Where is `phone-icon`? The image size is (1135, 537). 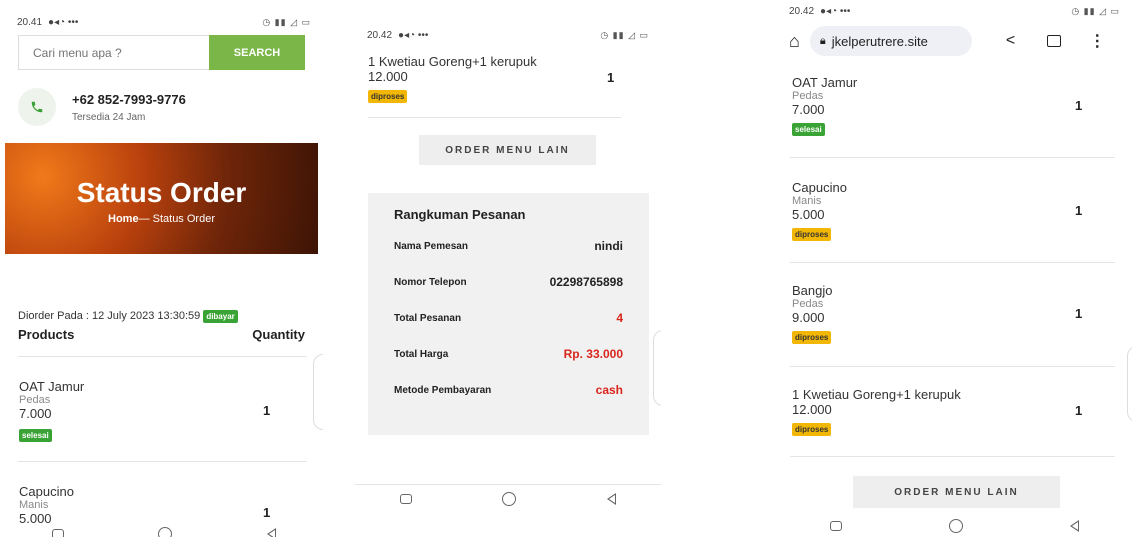
phone-icon is located at coordinates (37, 107).